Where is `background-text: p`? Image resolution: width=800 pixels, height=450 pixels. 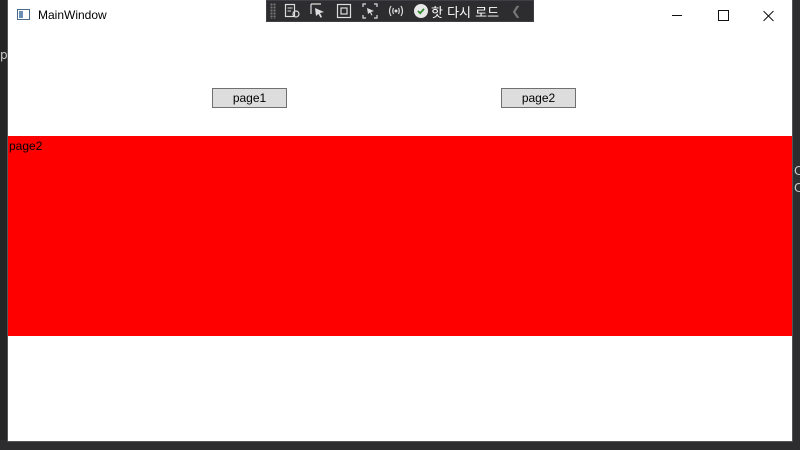
background-text: p is located at coordinates (4, 55).